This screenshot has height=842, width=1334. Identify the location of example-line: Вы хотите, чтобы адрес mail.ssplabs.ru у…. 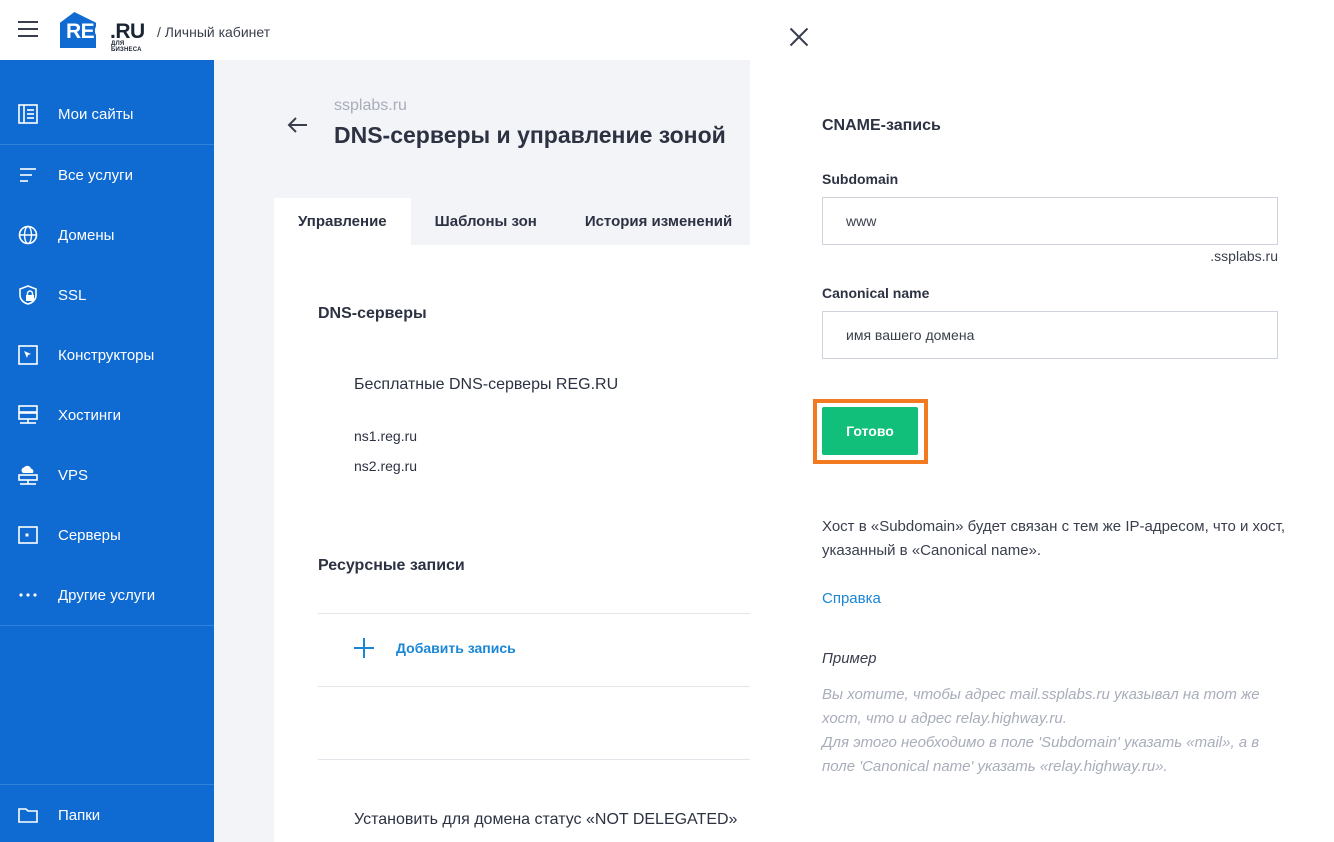
(1041, 706).